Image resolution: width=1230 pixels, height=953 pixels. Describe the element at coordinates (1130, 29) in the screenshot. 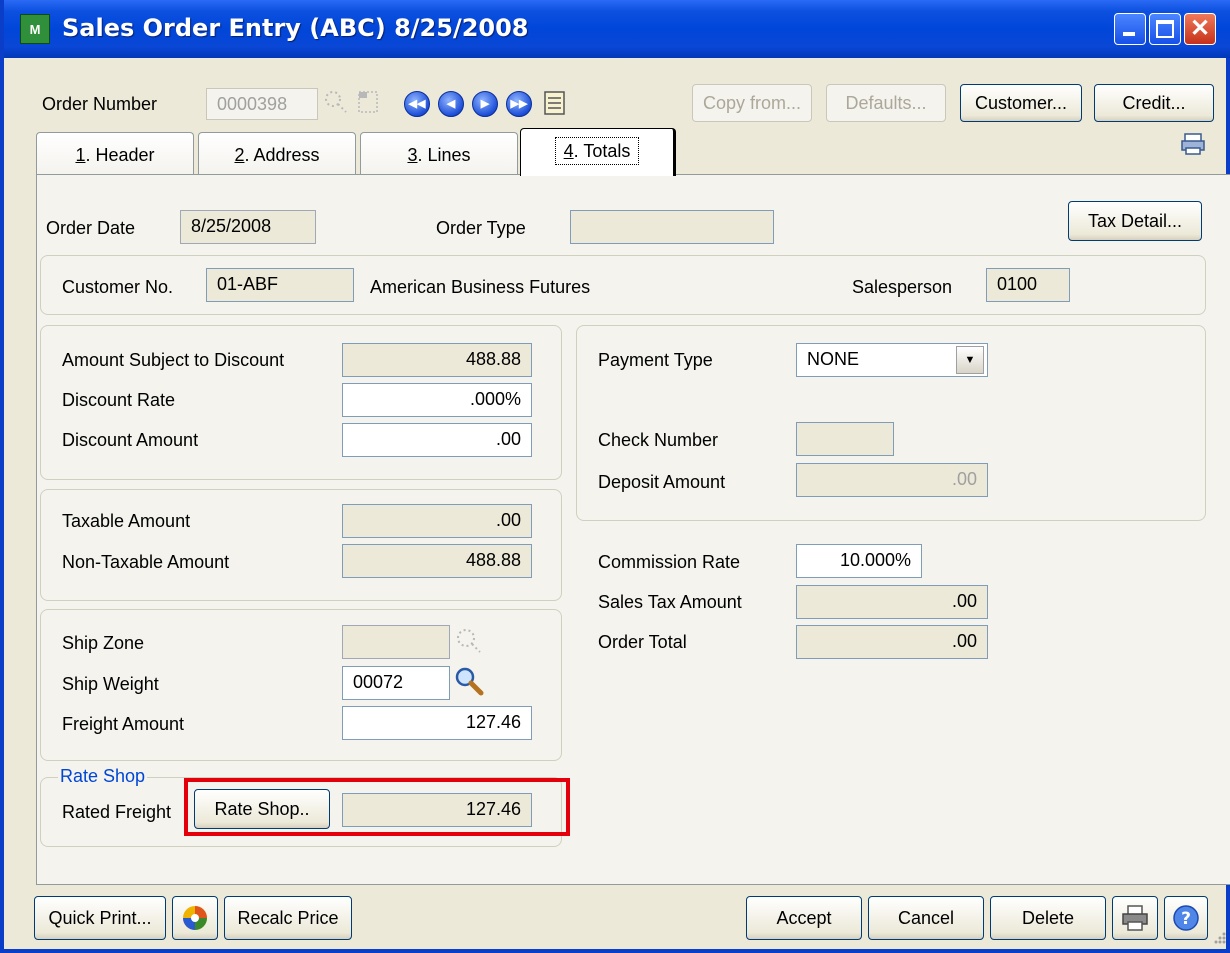

I see `minimize-button` at that location.